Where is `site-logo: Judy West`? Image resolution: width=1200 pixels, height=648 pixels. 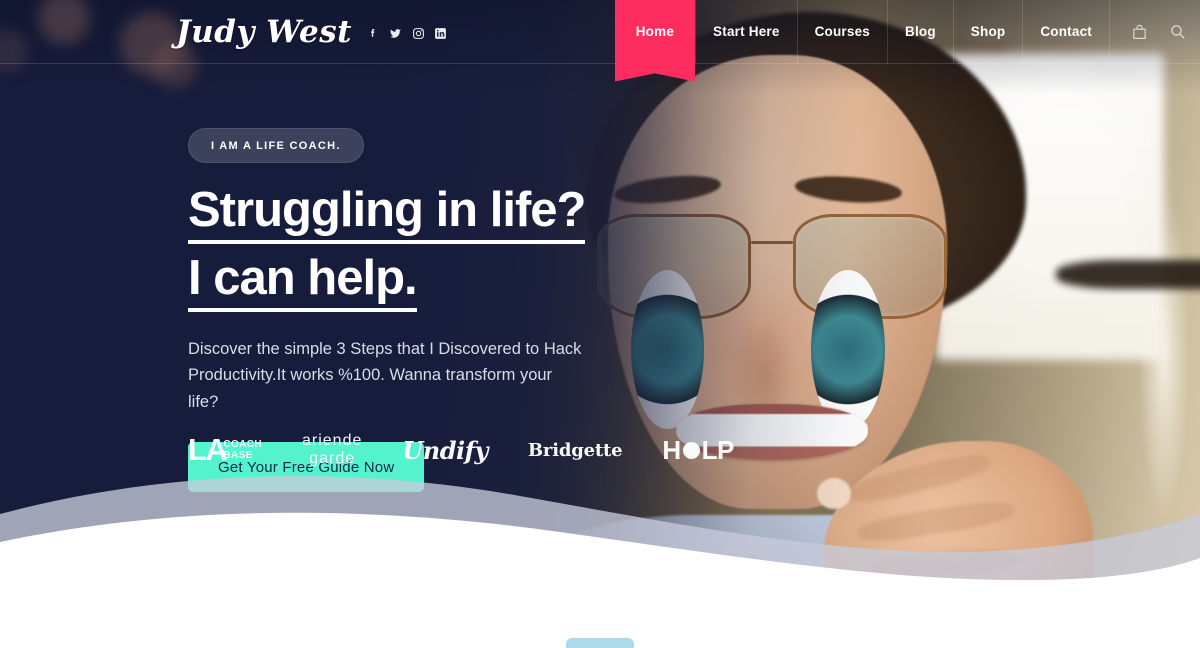
site-logo: Judy West is located at coordinates (264, 32).